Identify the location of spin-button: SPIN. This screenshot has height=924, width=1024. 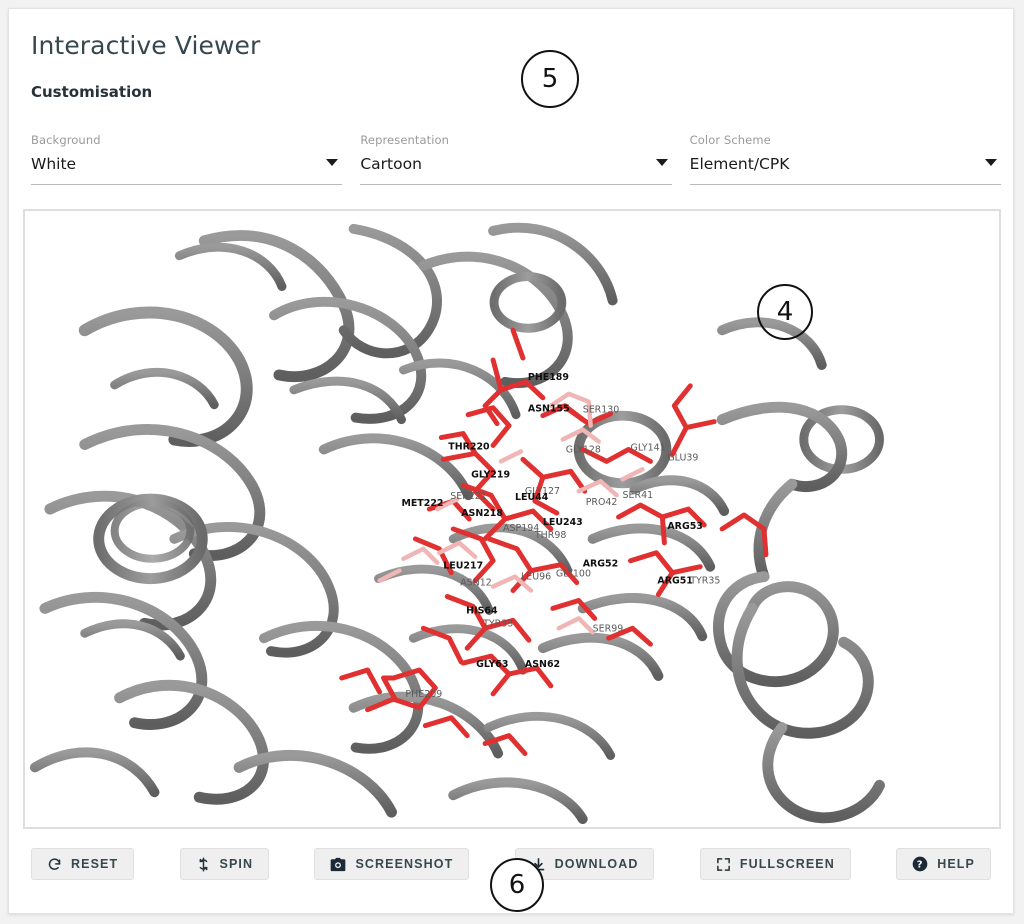
(224, 864).